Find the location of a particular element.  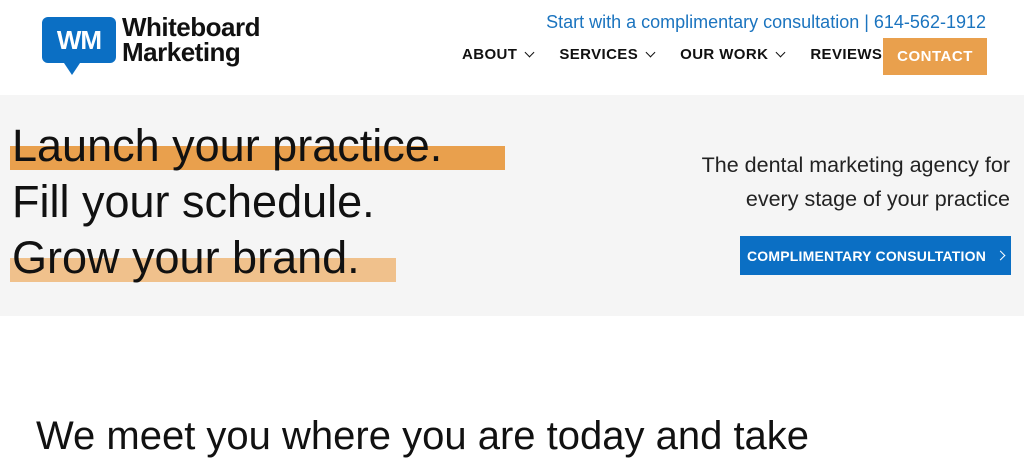

complimentary-consultation-button: COMPLIMENTARY CONSULTATION is located at coordinates (875, 255).